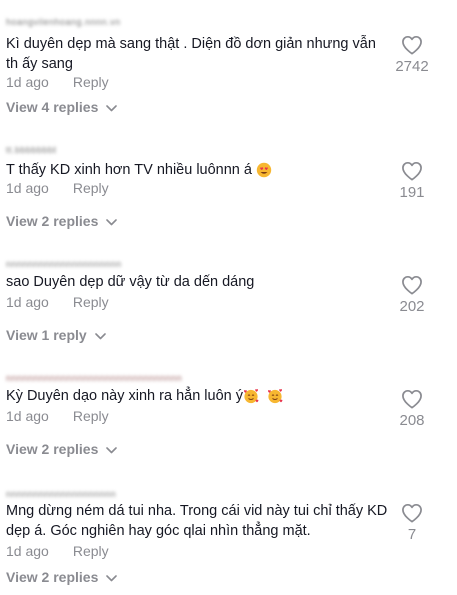  I want to click on like-control: 7, so click(412, 523).